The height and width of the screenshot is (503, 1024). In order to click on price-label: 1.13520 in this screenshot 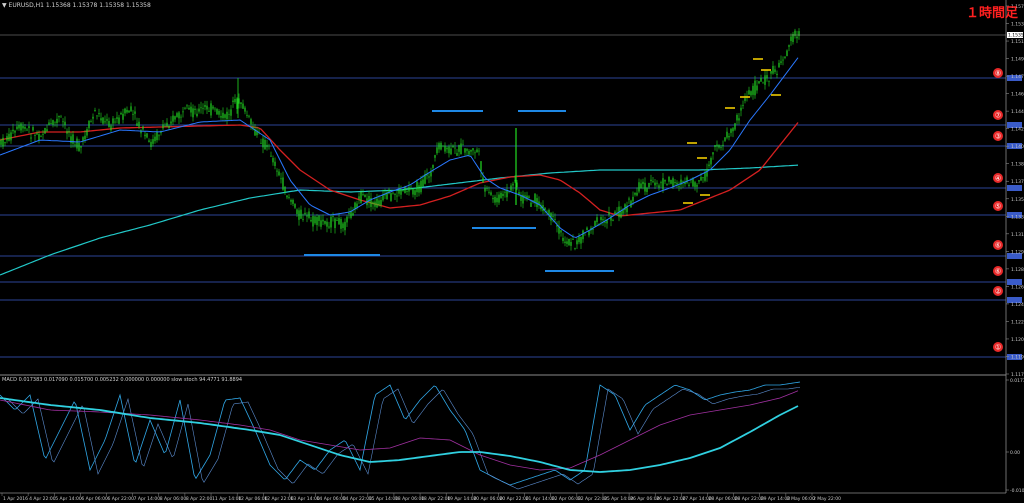, I will do `click(1017, 200)`.